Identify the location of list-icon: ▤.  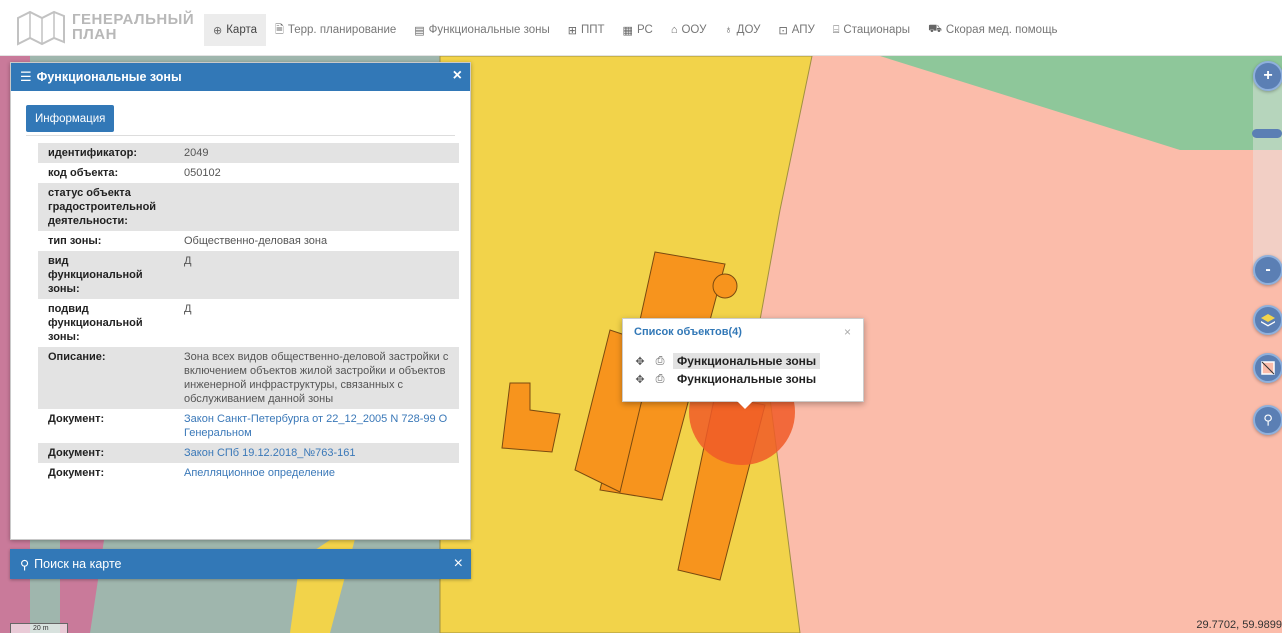
(419, 30).